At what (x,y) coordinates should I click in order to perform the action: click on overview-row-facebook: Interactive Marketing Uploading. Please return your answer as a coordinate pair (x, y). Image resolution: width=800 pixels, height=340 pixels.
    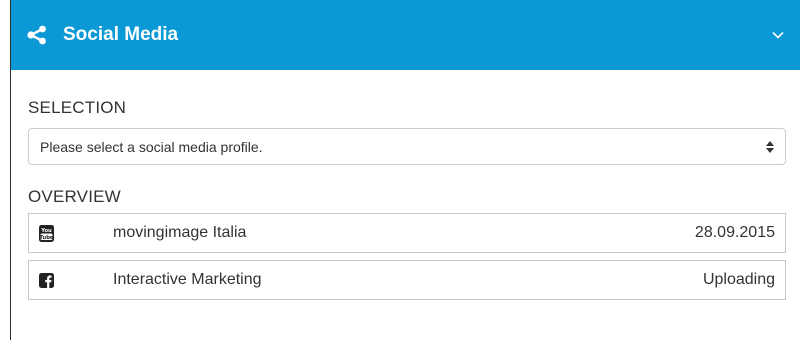
    Looking at the image, I should click on (407, 280).